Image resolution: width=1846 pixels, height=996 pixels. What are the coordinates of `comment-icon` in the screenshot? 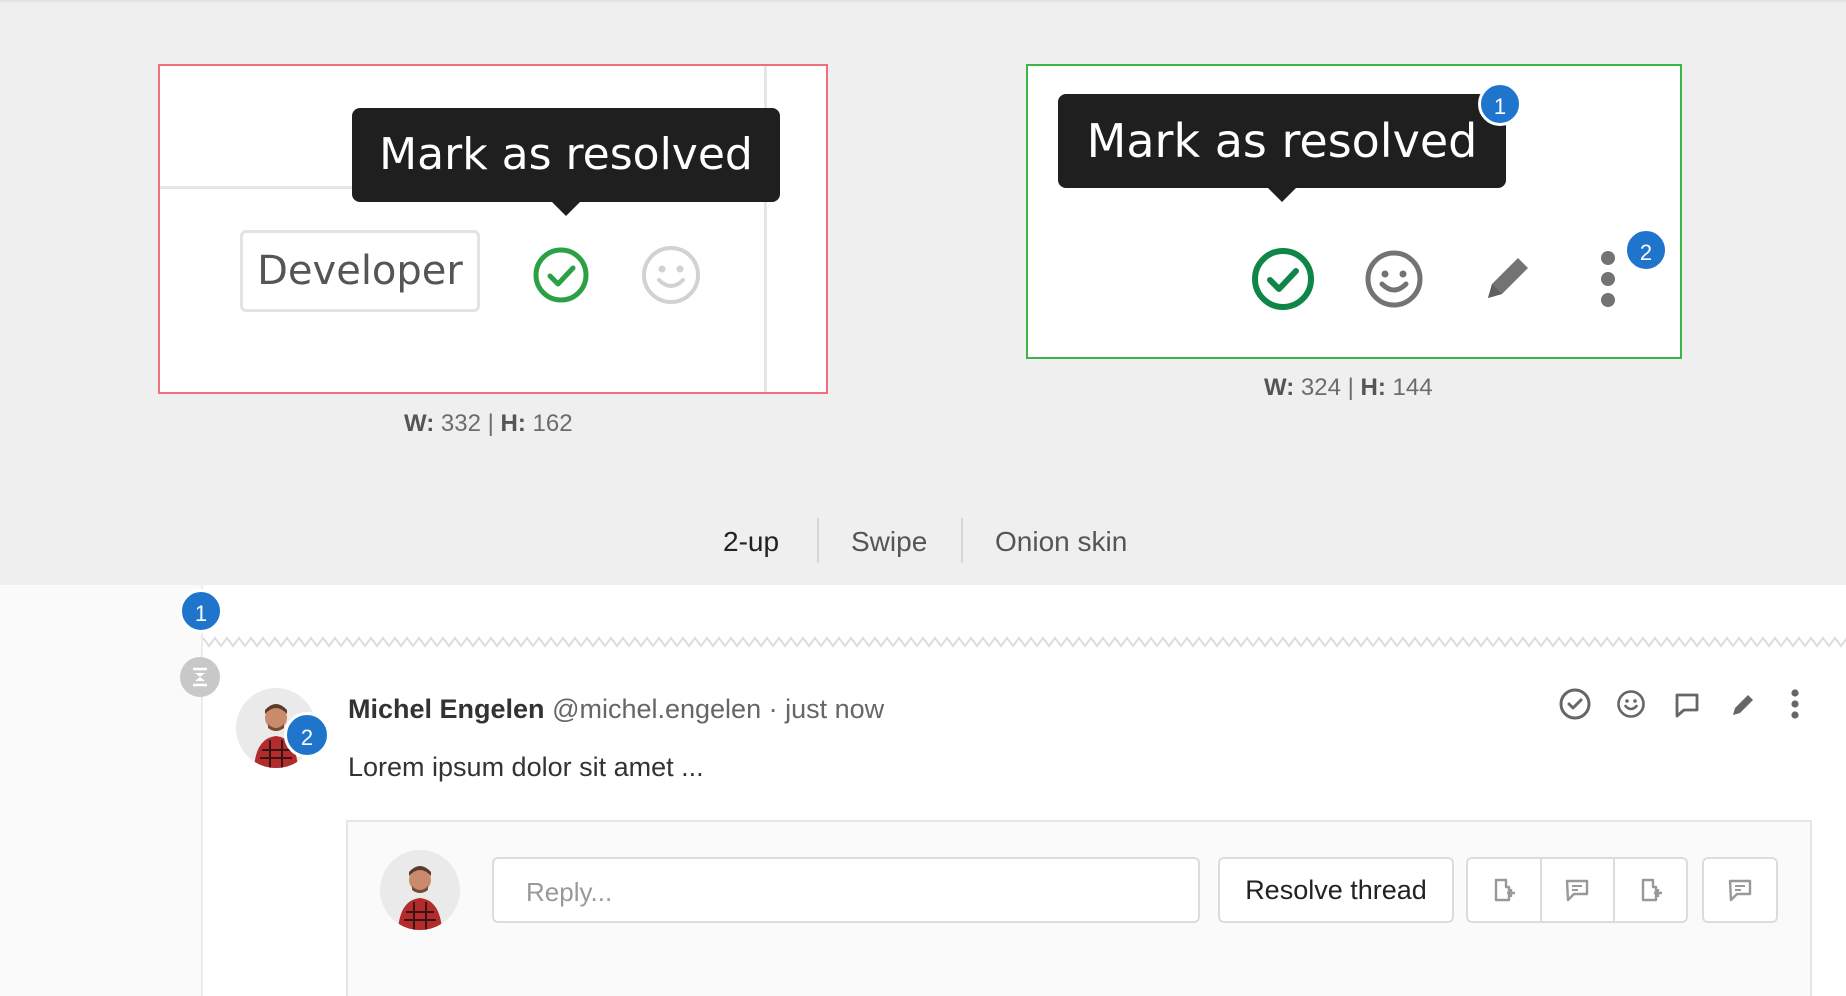 It's located at (1740, 890).